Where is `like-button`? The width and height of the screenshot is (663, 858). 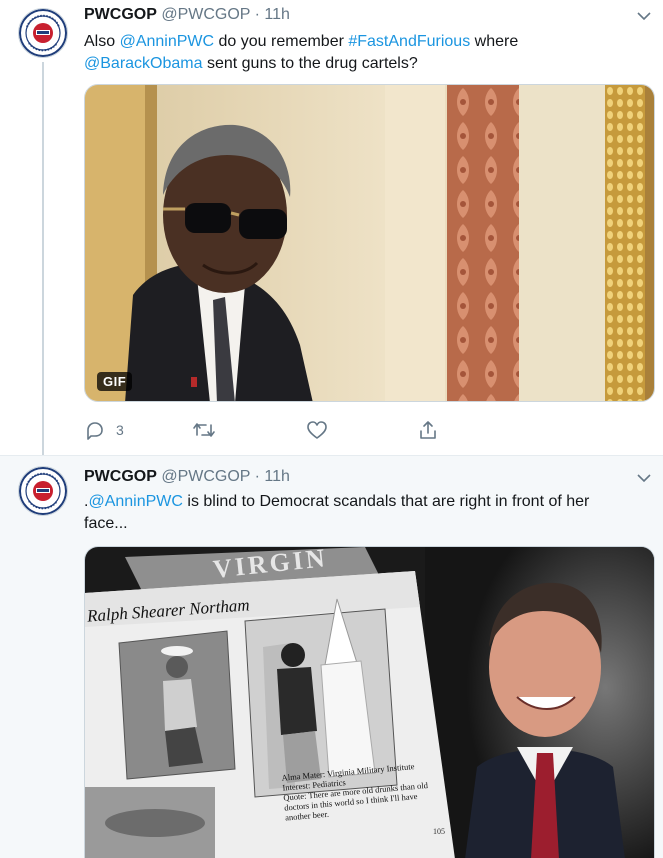 like-button is located at coordinates (317, 430).